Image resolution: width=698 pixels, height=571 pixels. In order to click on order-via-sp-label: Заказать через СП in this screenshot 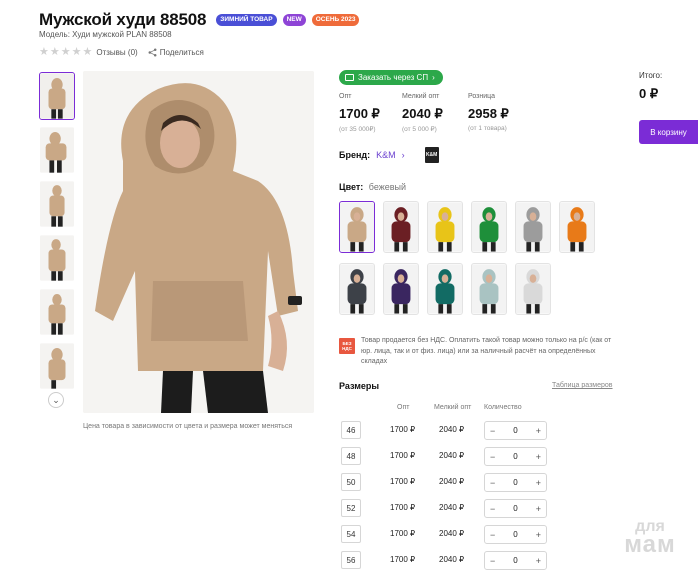, I will do `click(393, 77)`.